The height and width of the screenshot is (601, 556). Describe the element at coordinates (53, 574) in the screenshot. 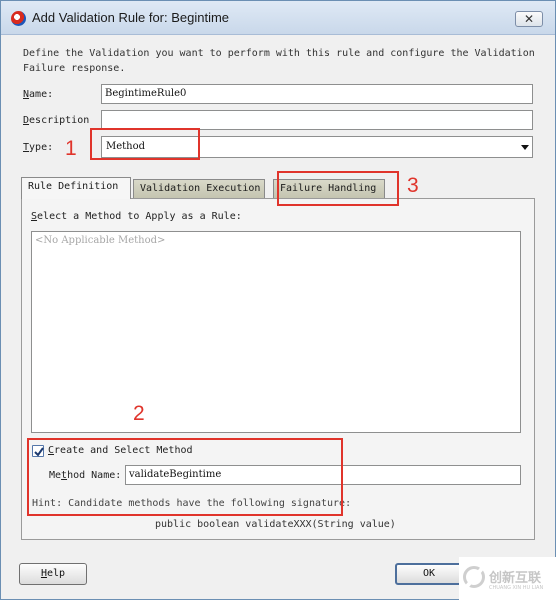

I see `help-button: Help` at that location.